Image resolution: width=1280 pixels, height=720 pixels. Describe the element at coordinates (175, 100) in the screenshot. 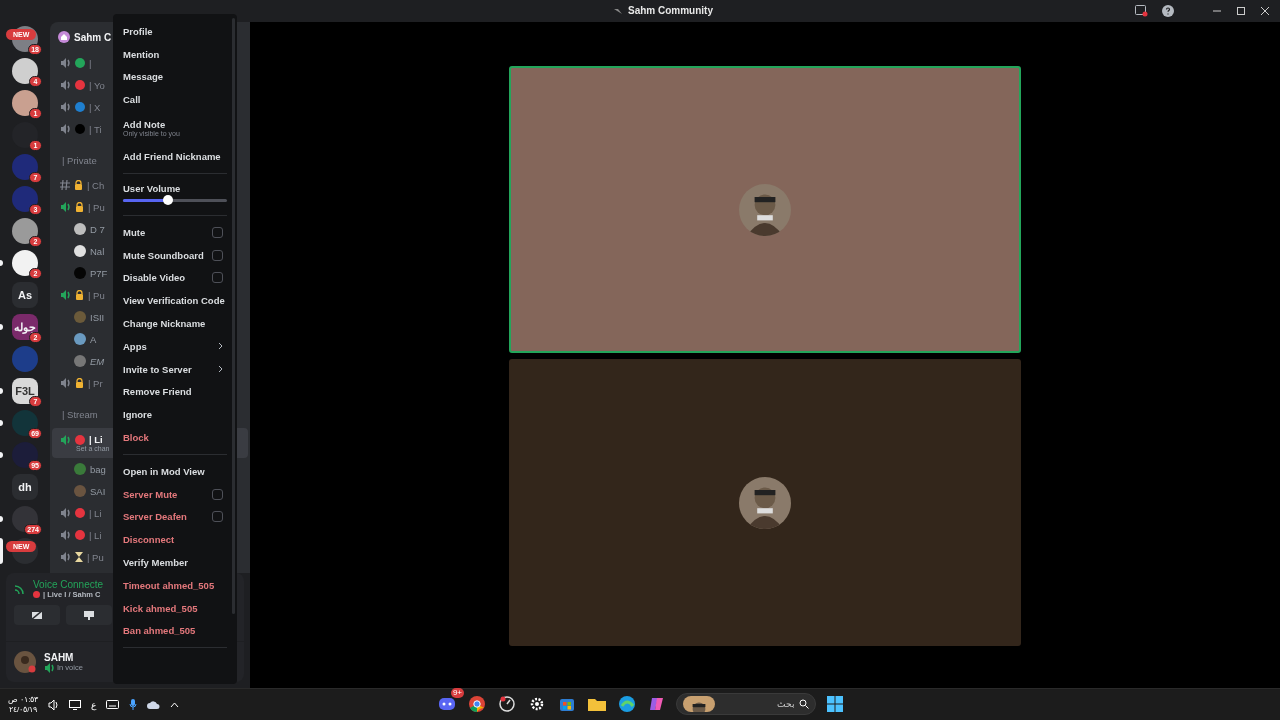

I see `menu-item: Call` at that location.